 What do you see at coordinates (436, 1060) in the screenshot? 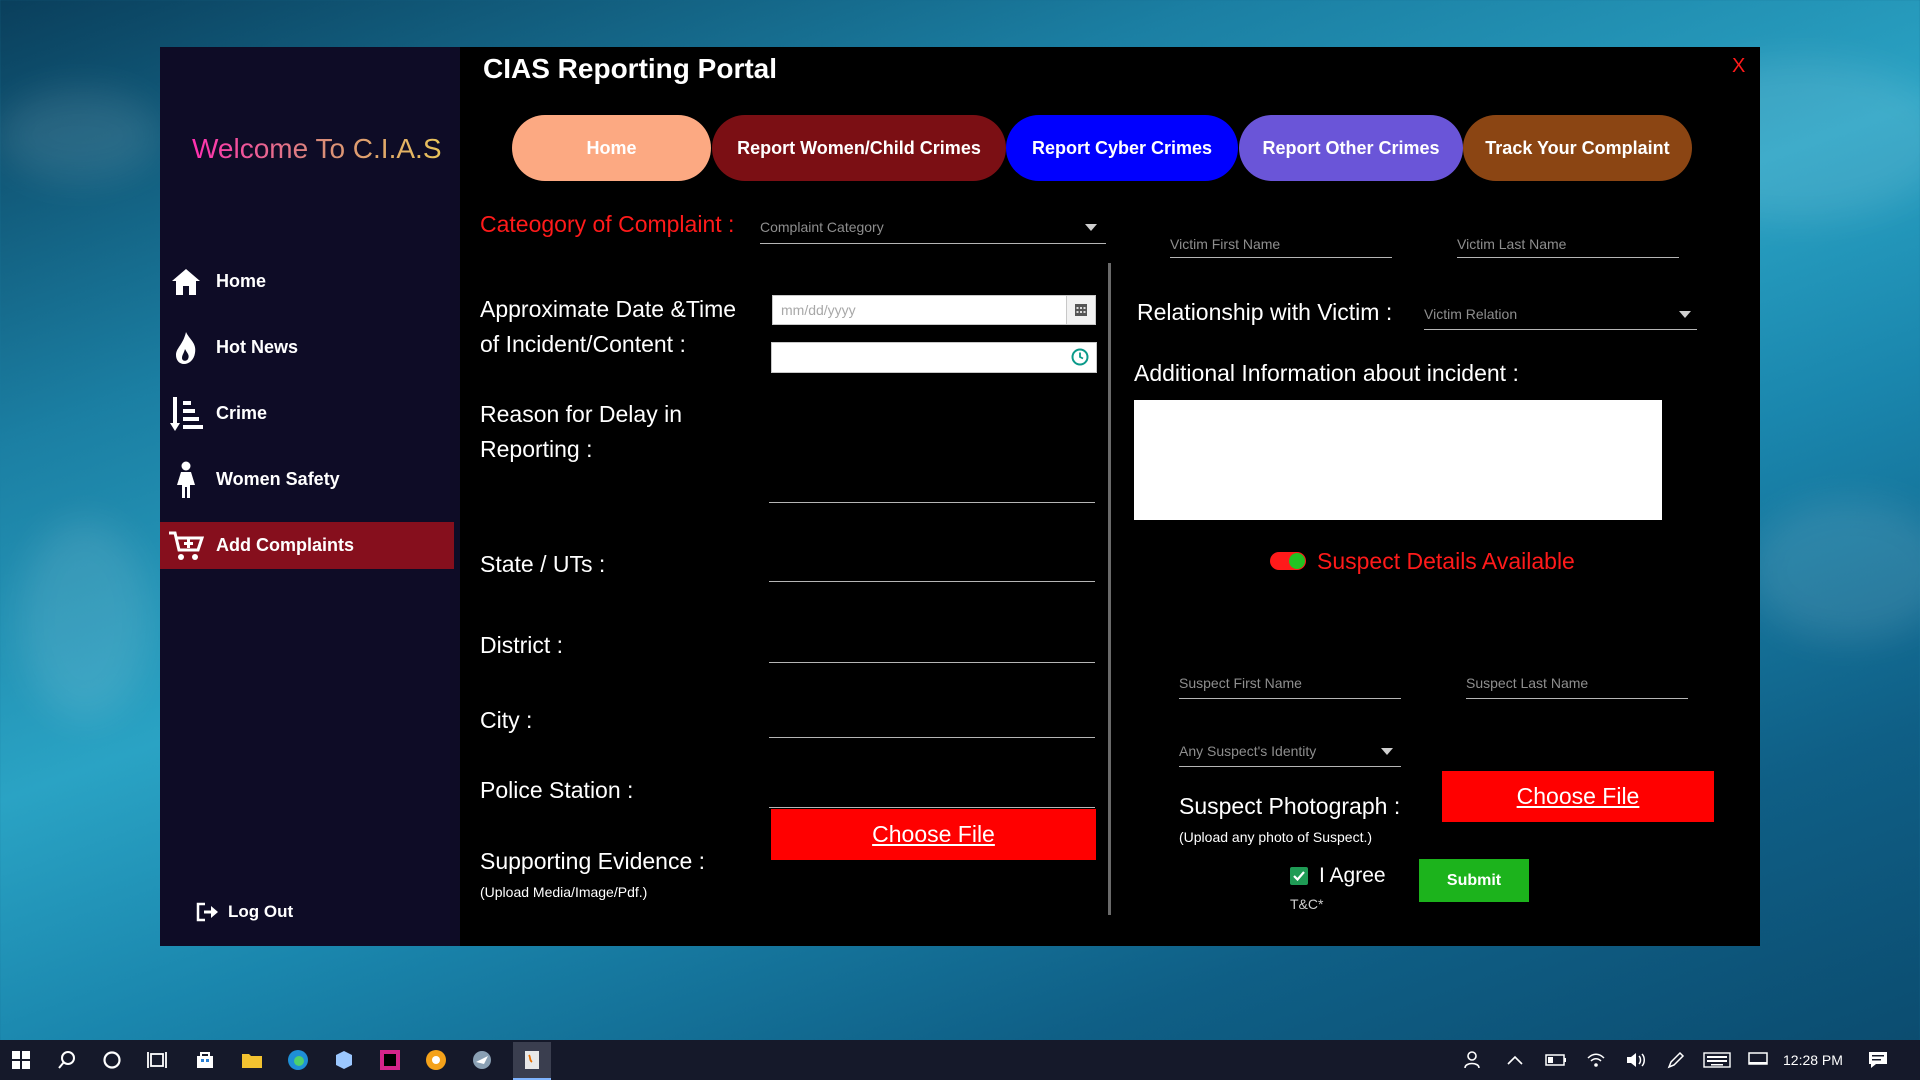
I see `chrome-canary-icon` at bounding box center [436, 1060].